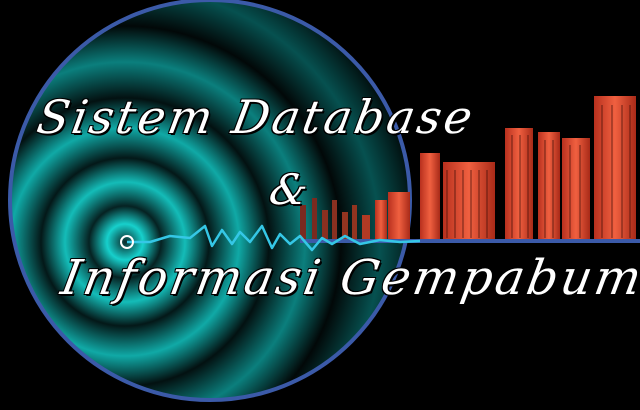 The image size is (640, 410). Describe the element at coordinates (290, 189) in the screenshot. I see `title-ampersand: &` at that location.